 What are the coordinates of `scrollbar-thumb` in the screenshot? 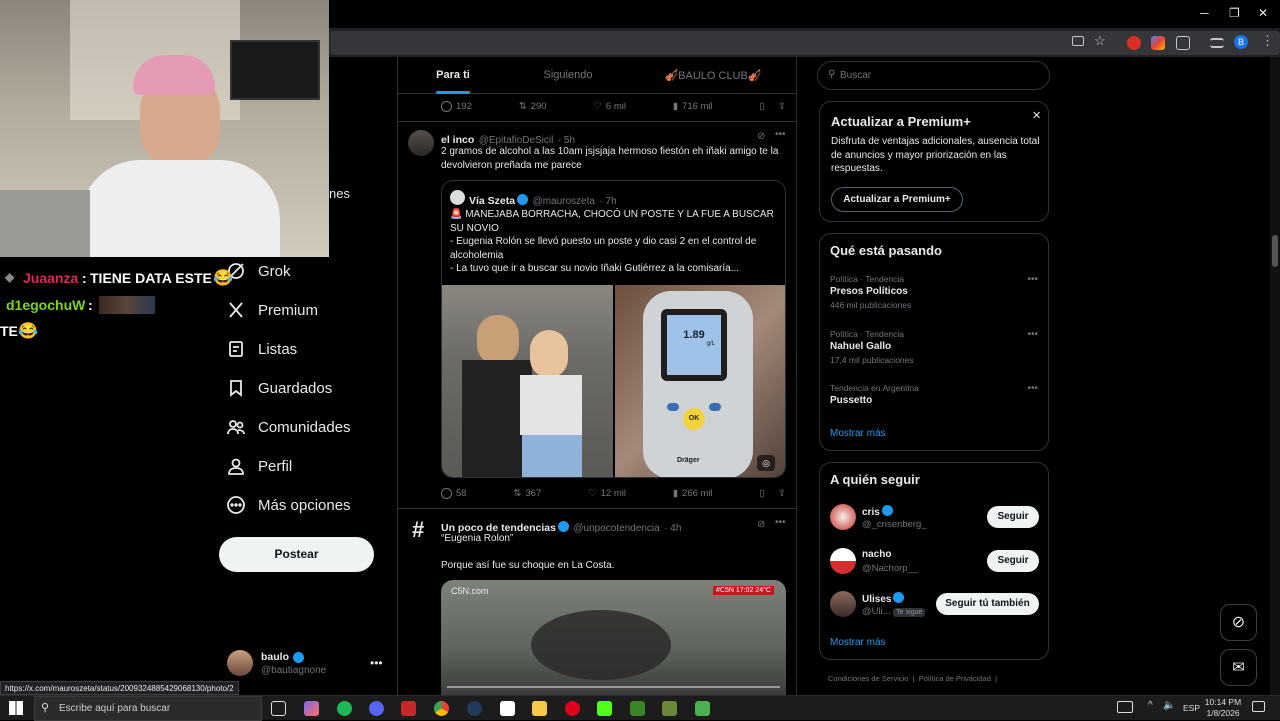 It's located at (1275, 251).